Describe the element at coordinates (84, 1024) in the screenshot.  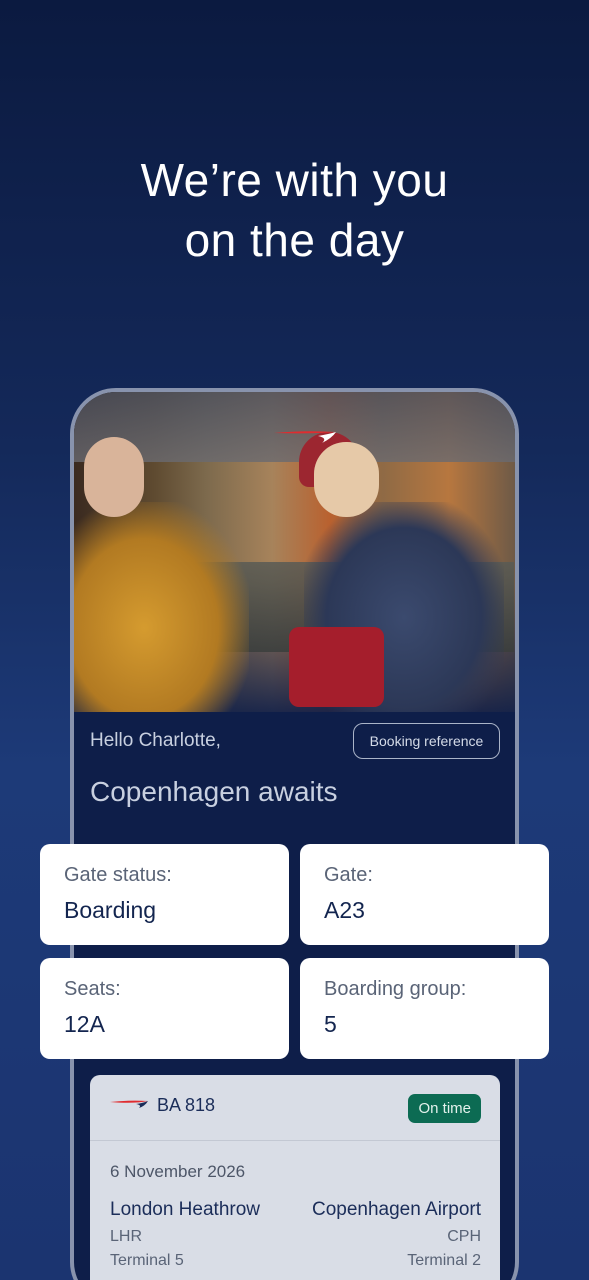
I see `card-value: 12A` at that location.